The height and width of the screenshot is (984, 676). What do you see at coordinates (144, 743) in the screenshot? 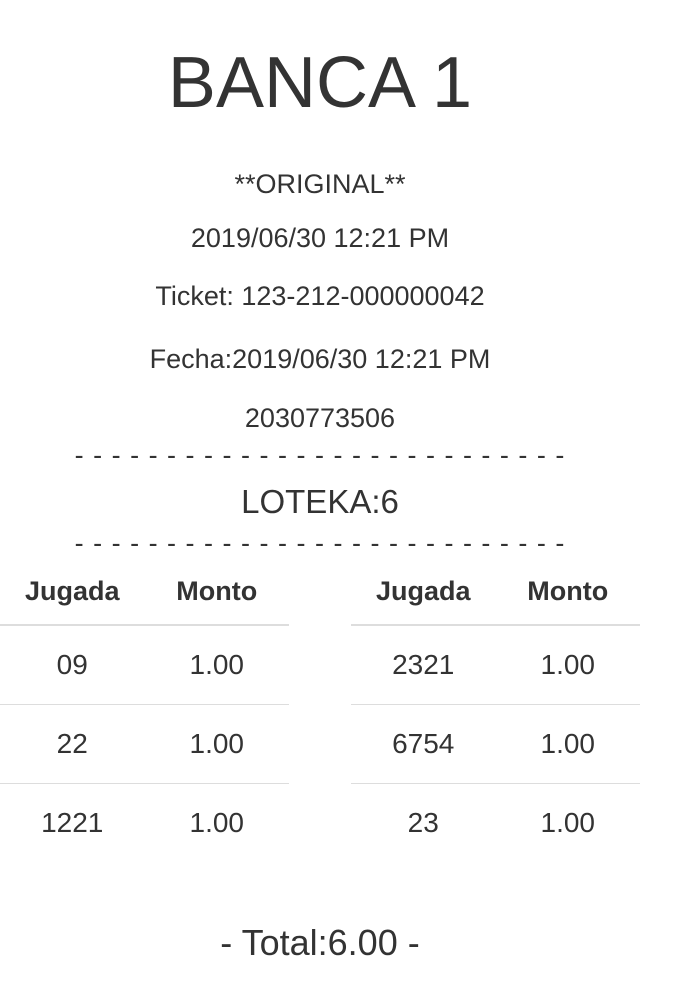
I see `table-row: 22 1.00` at bounding box center [144, 743].